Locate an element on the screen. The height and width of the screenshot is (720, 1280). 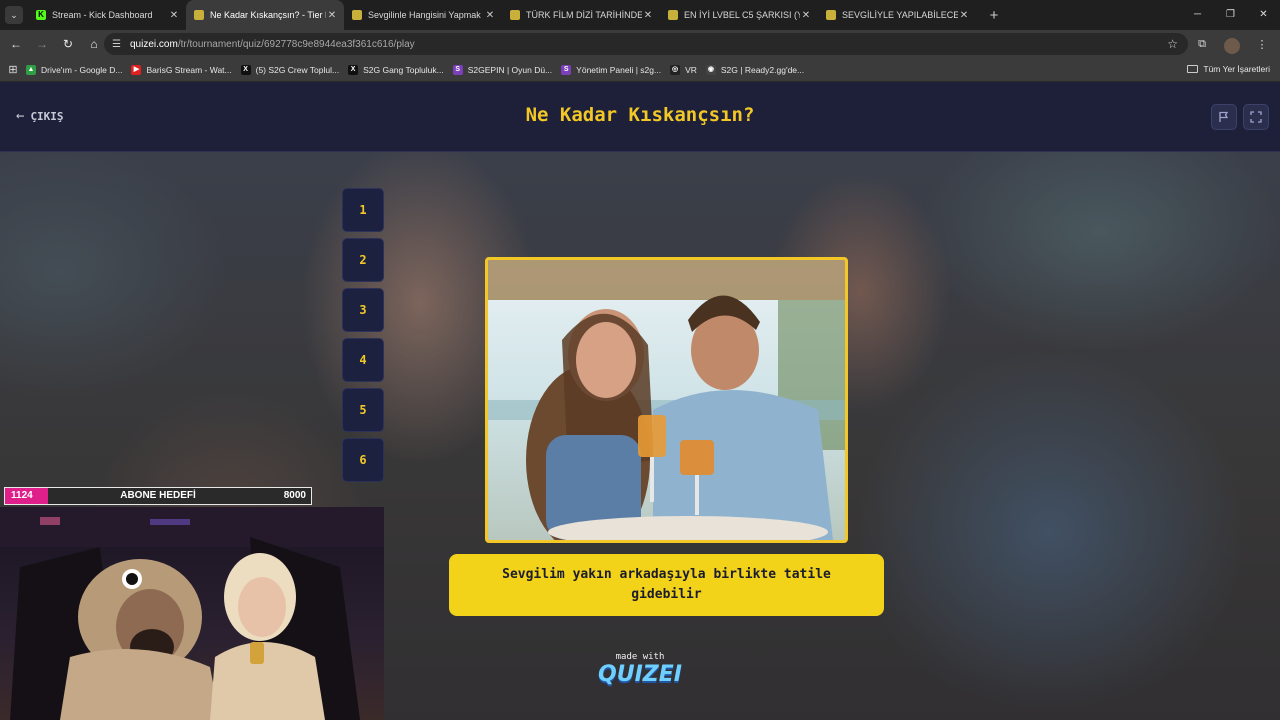
webcam-feed is located at coordinates (192, 613).